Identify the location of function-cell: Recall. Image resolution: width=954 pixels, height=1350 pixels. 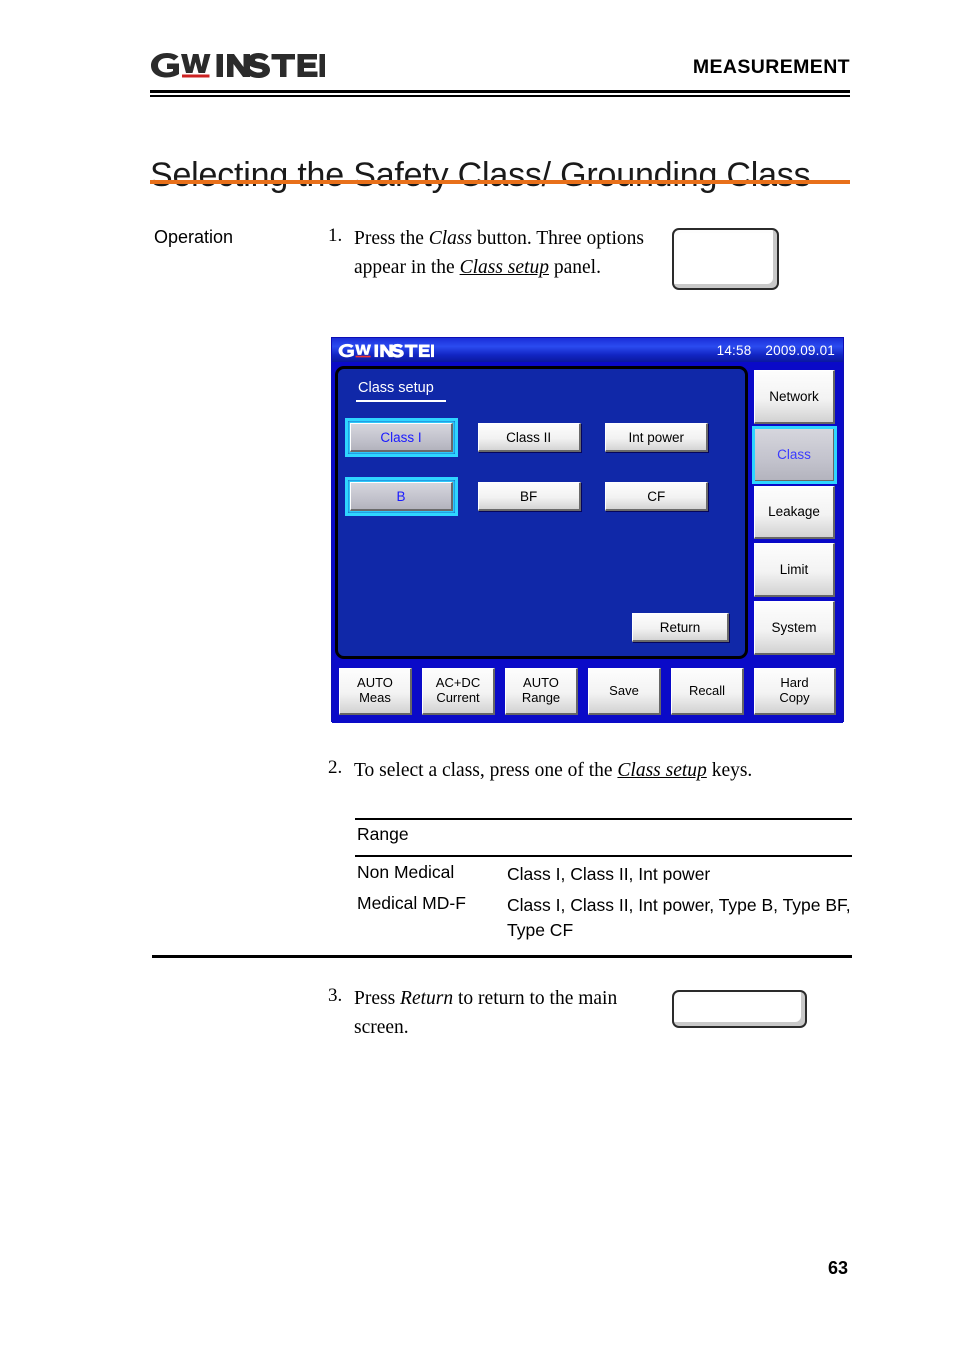
(707, 691).